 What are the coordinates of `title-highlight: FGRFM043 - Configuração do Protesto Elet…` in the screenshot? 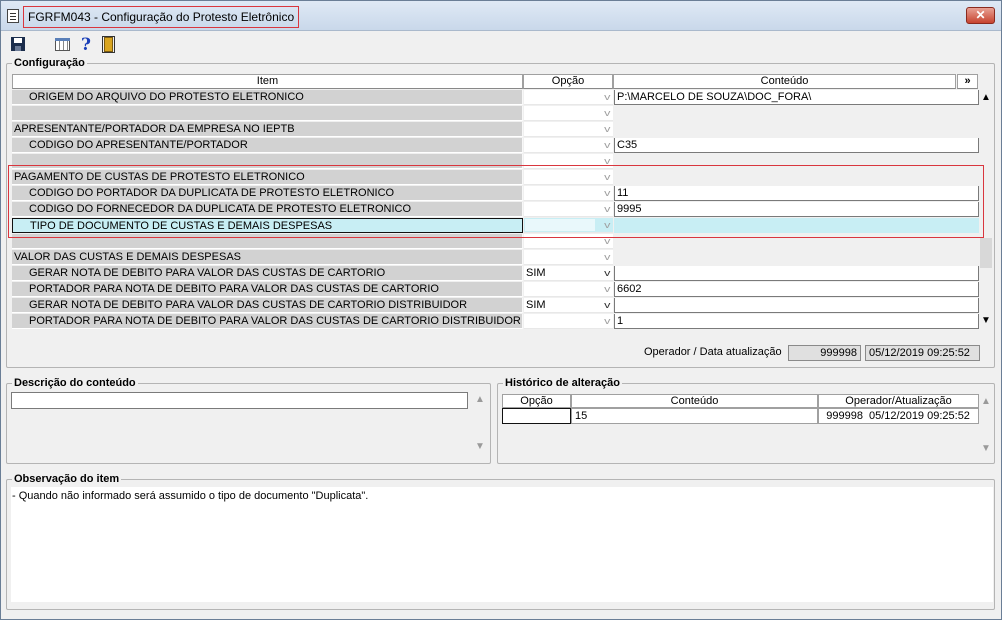 It's located at (161, 17).